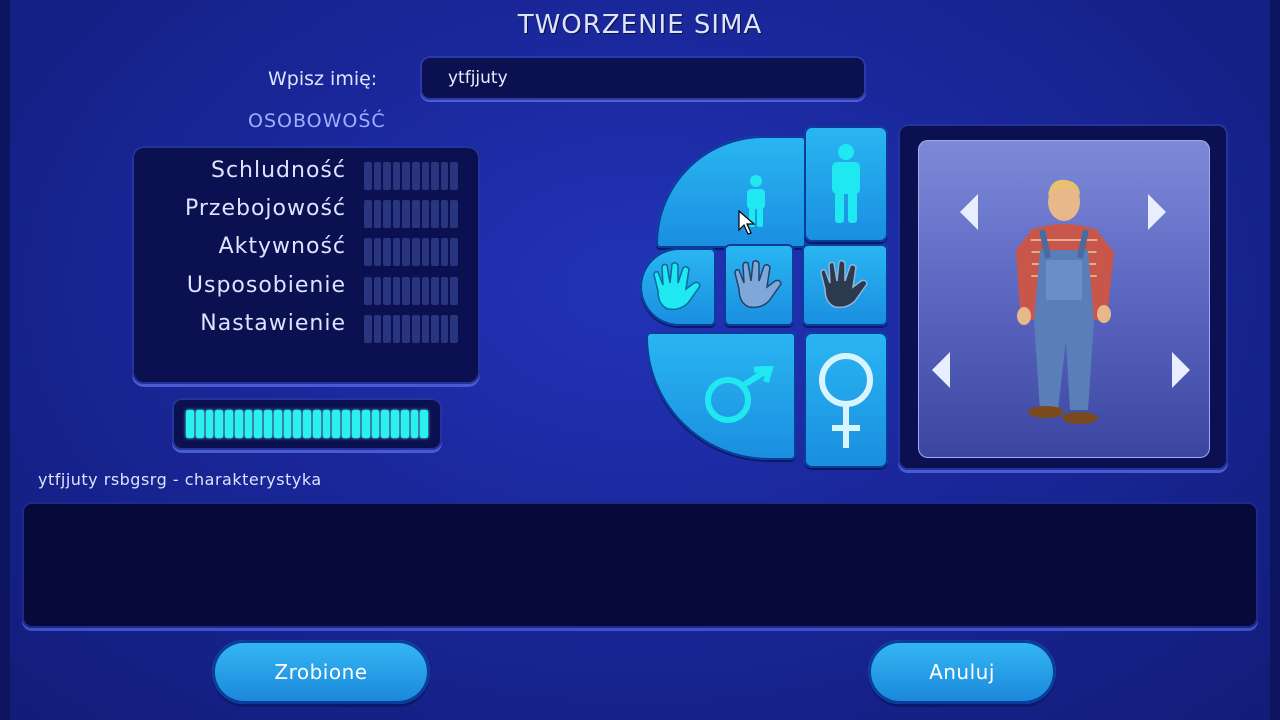  I want to click on child-button, so click(731, 192).